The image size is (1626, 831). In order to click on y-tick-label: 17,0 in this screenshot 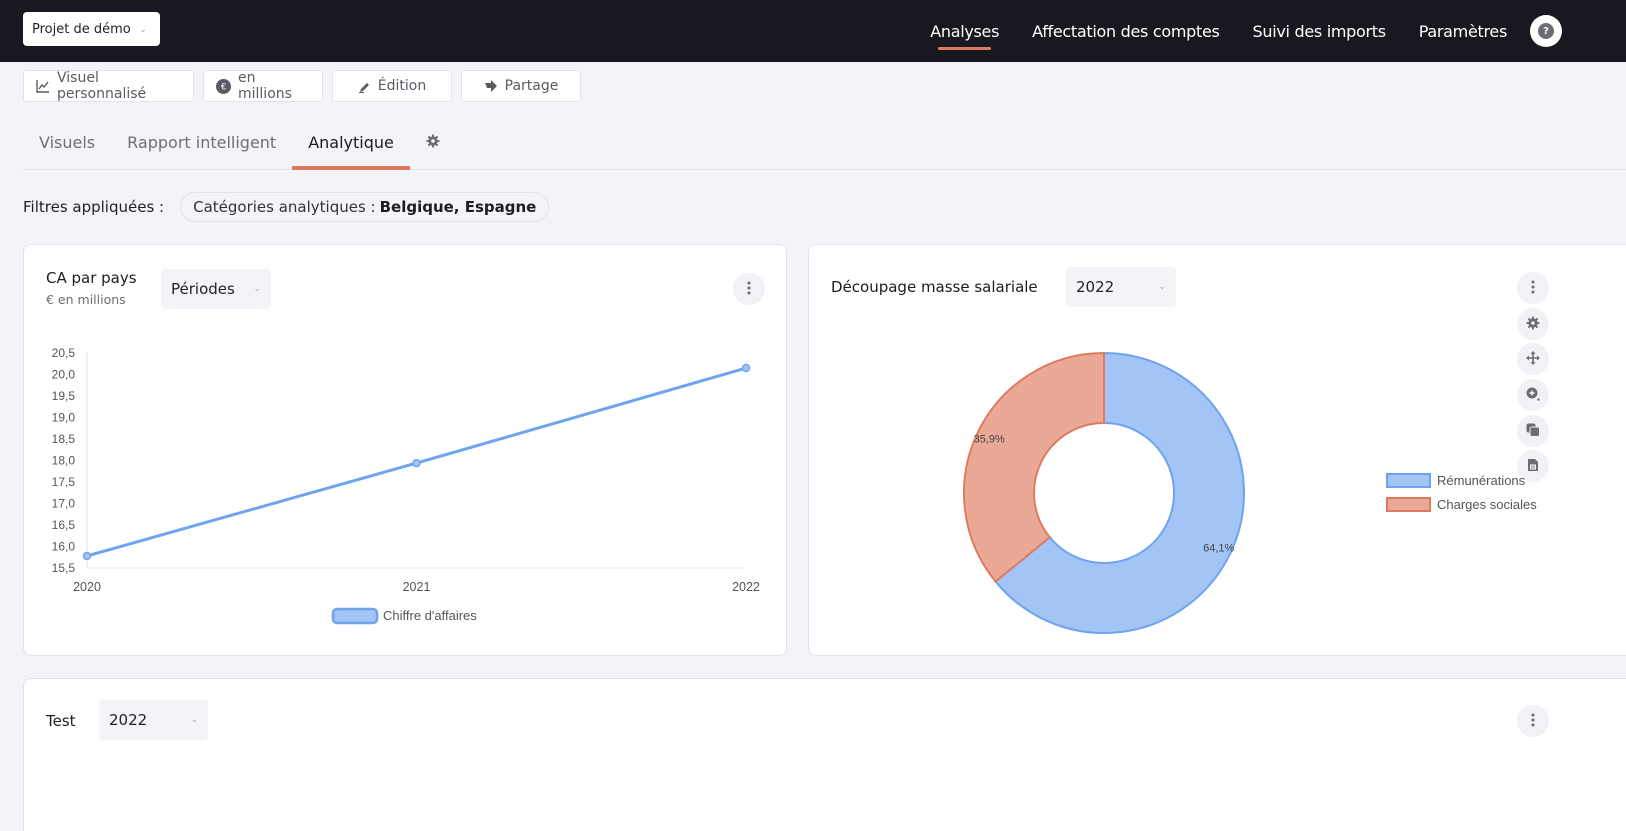, I will do `click(64, 504)`.